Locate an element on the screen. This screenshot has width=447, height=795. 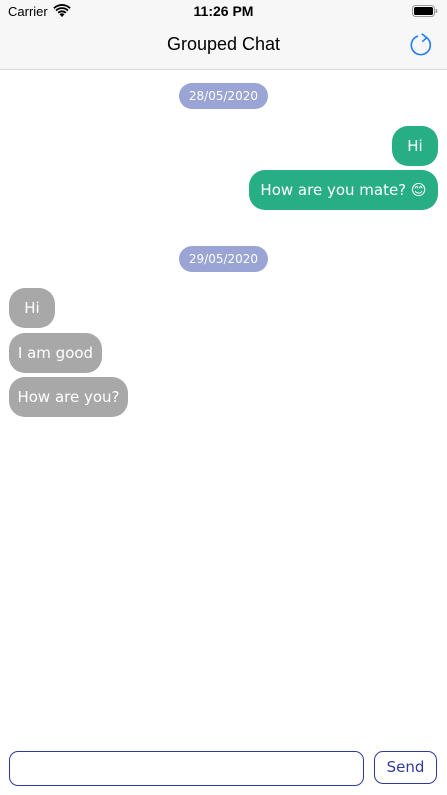
composer-bar: Send is located at coordinates (223, 767).